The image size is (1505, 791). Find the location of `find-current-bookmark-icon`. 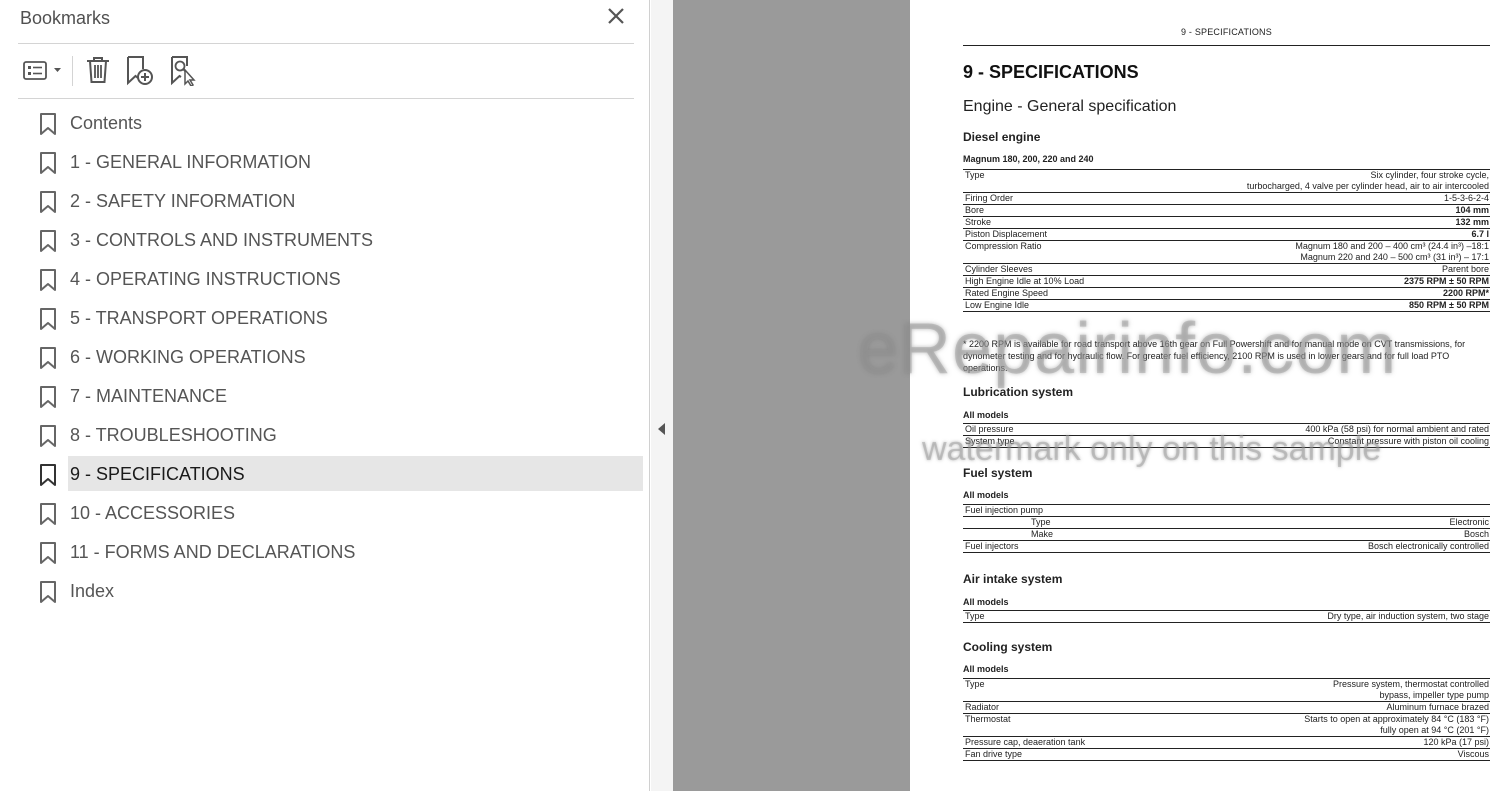

find-current-bookmark-icon is located at coordinates (183, 71).